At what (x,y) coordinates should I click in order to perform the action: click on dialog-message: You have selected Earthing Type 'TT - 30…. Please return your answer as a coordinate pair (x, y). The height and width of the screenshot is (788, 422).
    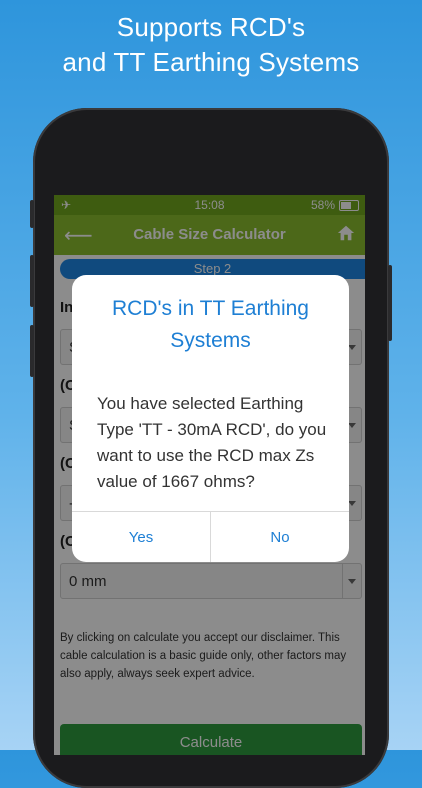
    Looking at the image, I should click on (212, 442).